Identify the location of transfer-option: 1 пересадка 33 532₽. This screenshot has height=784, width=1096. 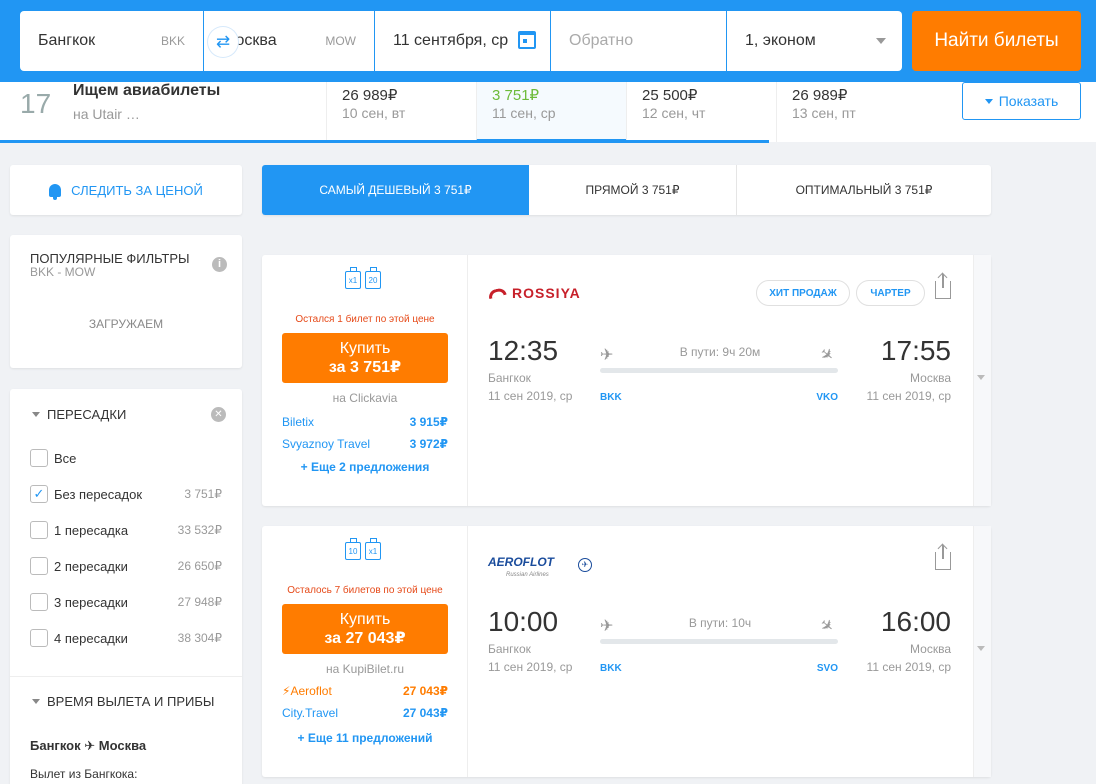
(126, 530).